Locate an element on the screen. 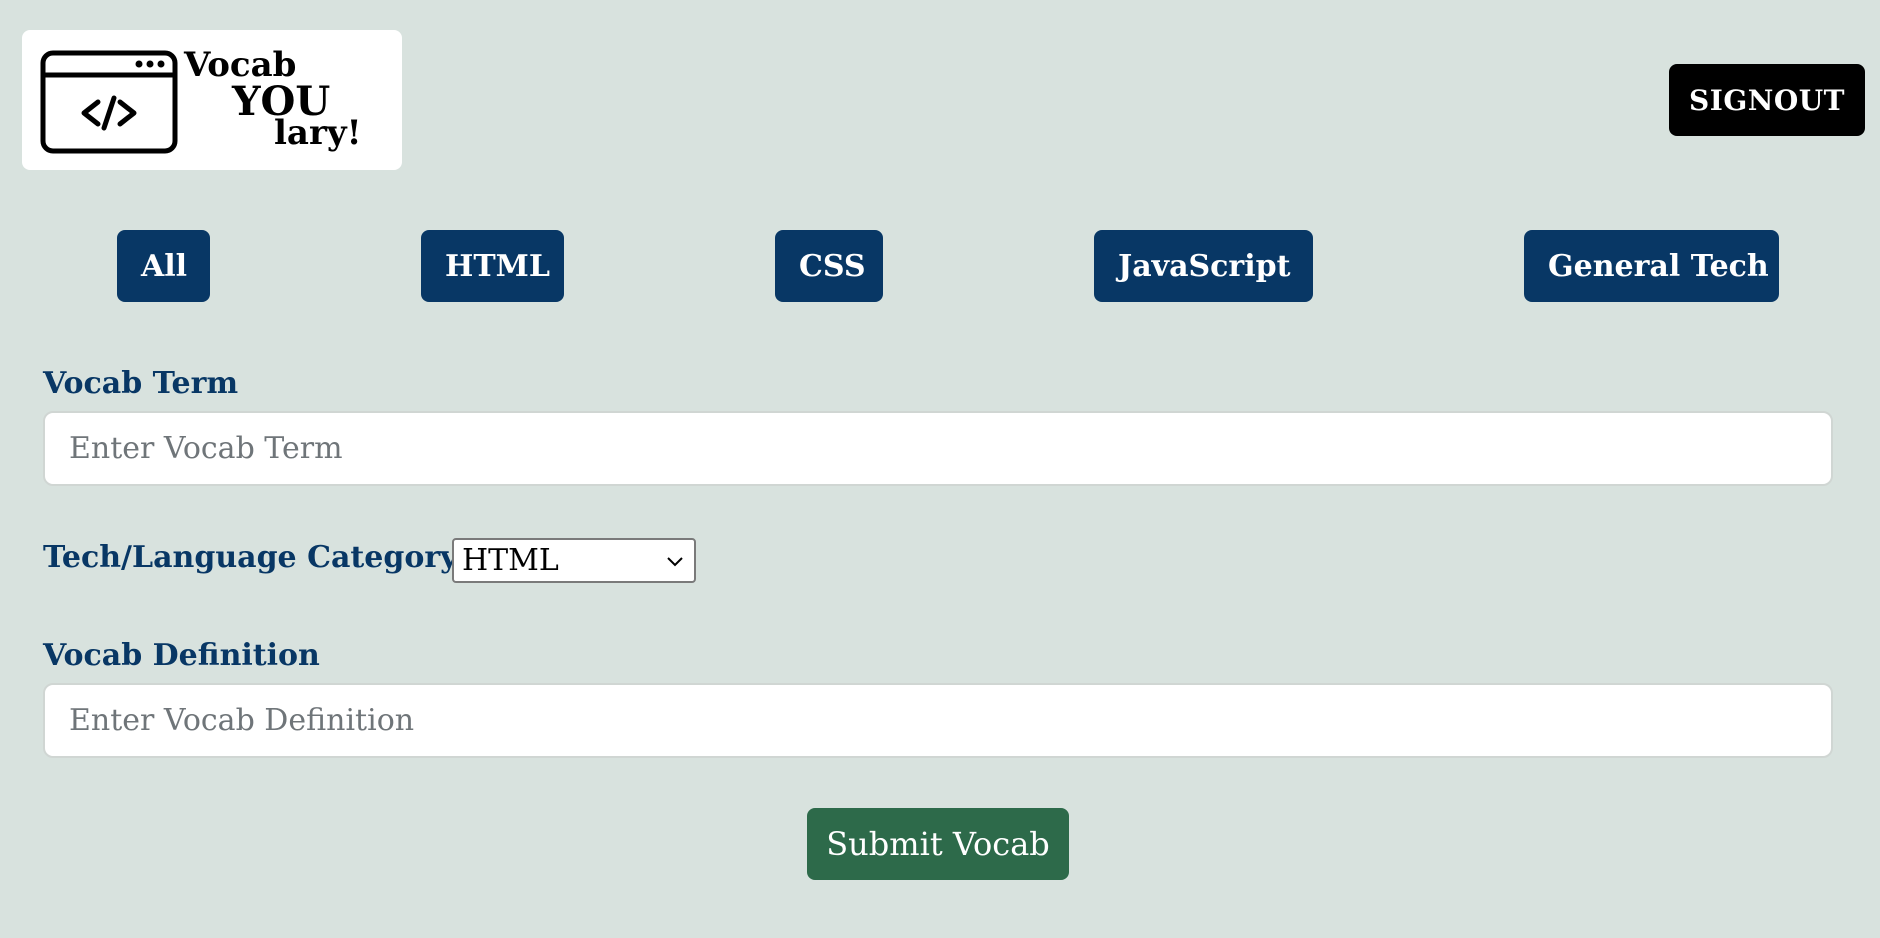  category-button-css: CSS is located at coordinates (829, 266).